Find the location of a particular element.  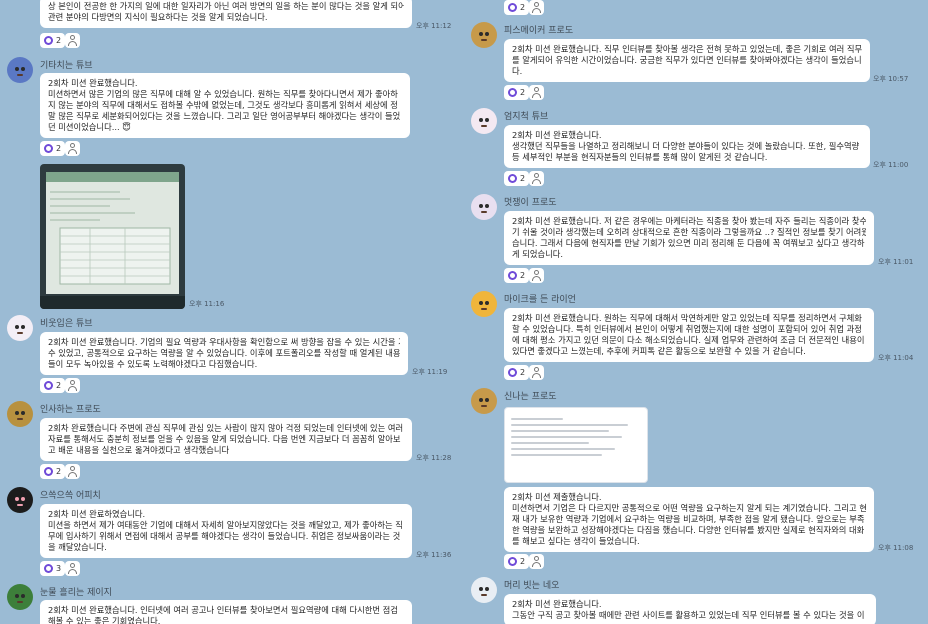

sender-name: 인사하는 프로도 is located at coordinates (70, 410).